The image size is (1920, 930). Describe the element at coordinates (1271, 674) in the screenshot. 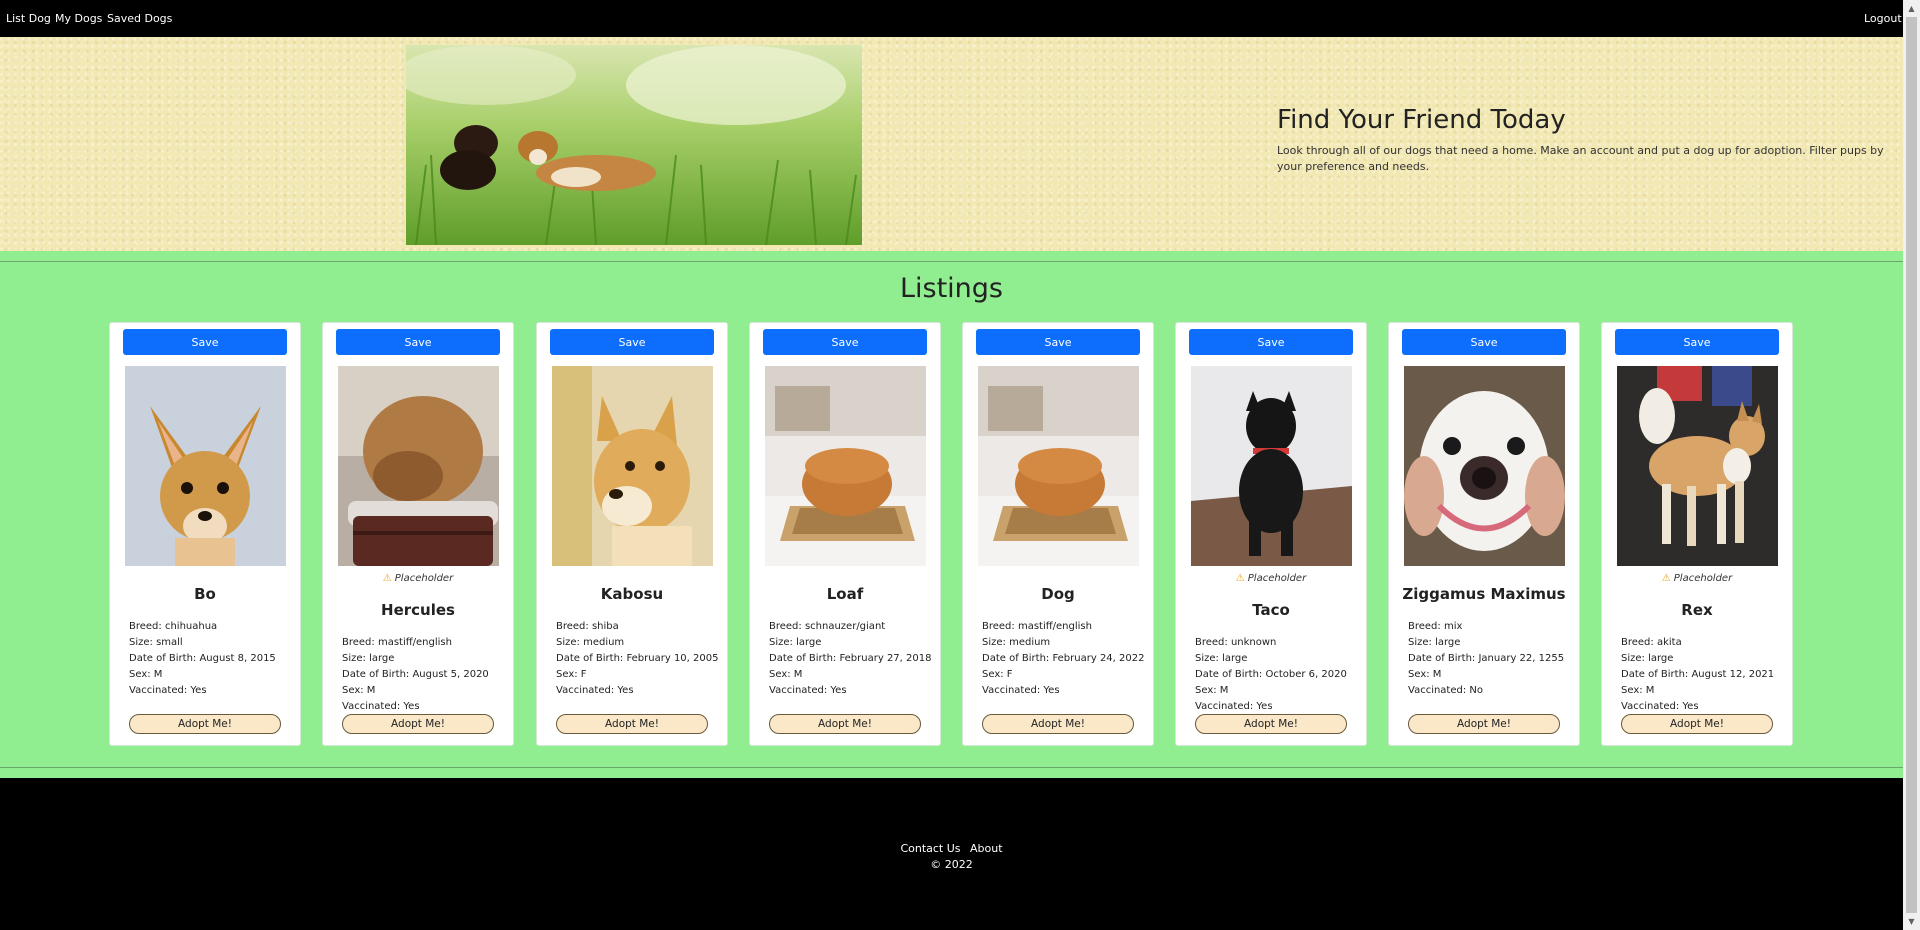

I see `dog-dob: Date of Birth: October 6, 2020` at that location.